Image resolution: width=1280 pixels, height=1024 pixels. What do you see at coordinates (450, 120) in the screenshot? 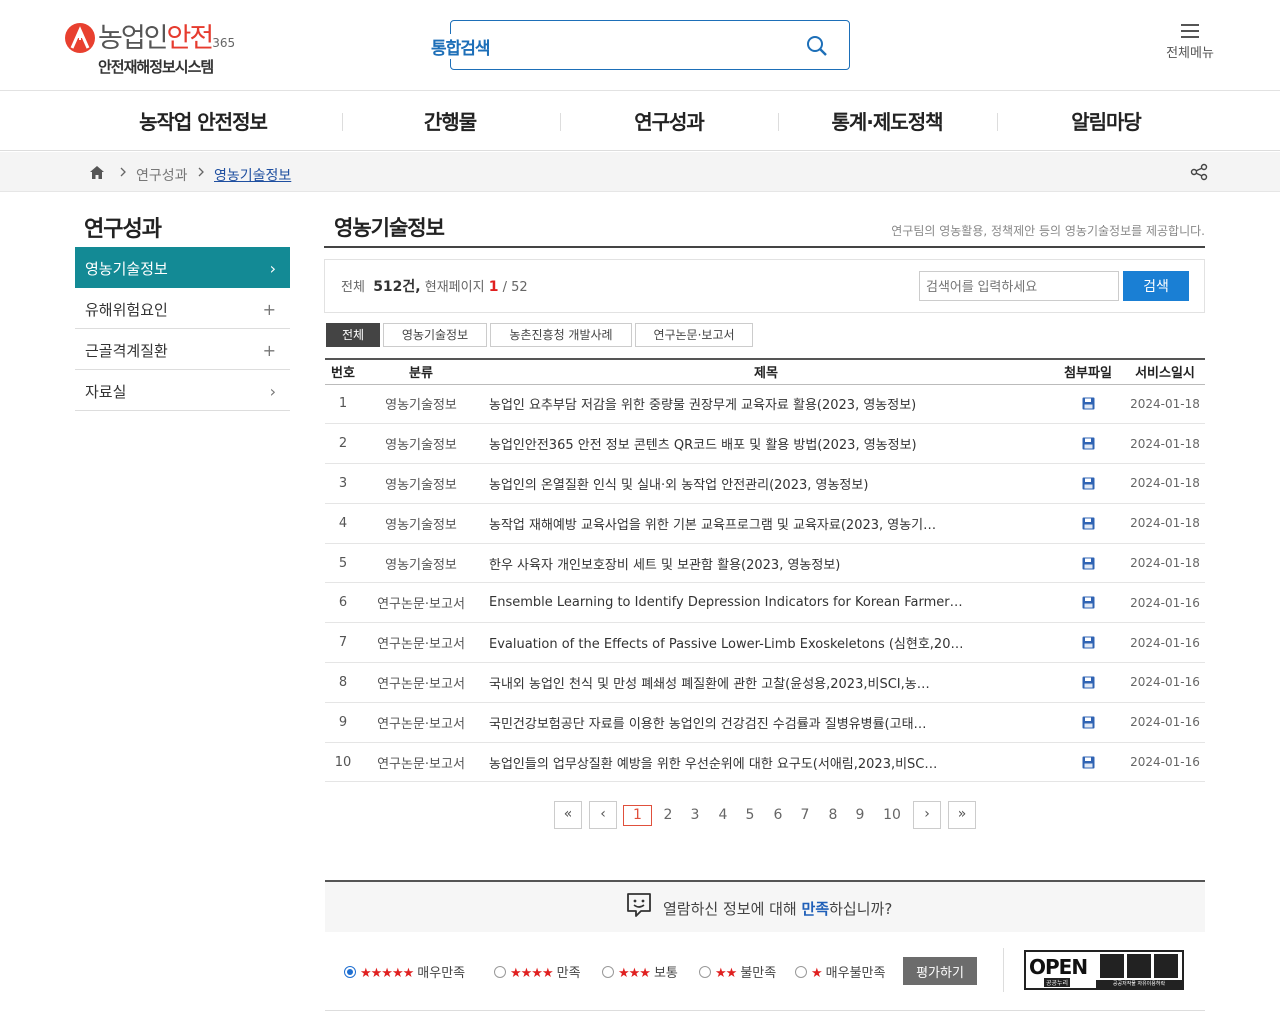
I see `gnb-publications: 간행물` at bounding box center [450, 120].